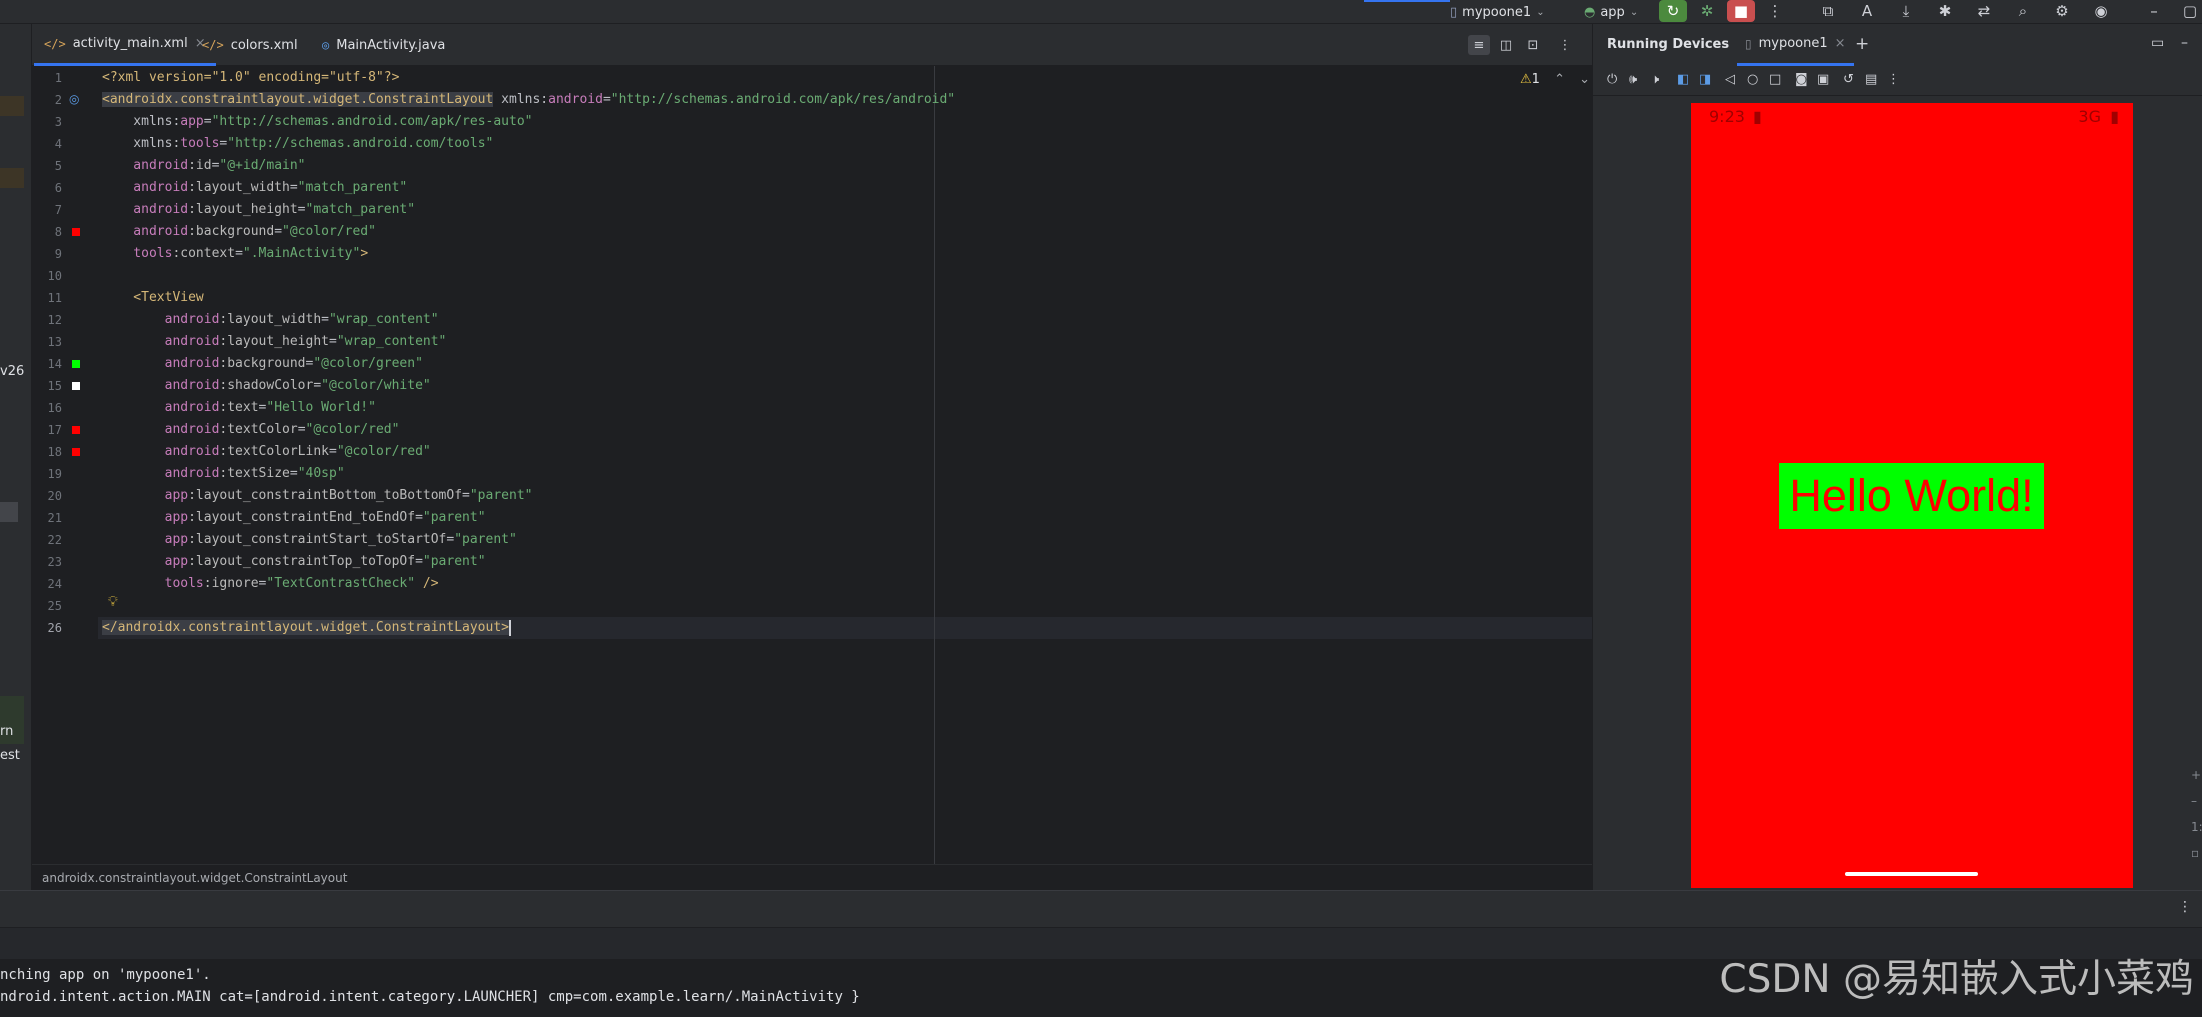 The height and width of the screenshot is (1017, 2202). I want to click on tab-mainactivity-java: ◎ MainActivity.java, so click(383, 45).